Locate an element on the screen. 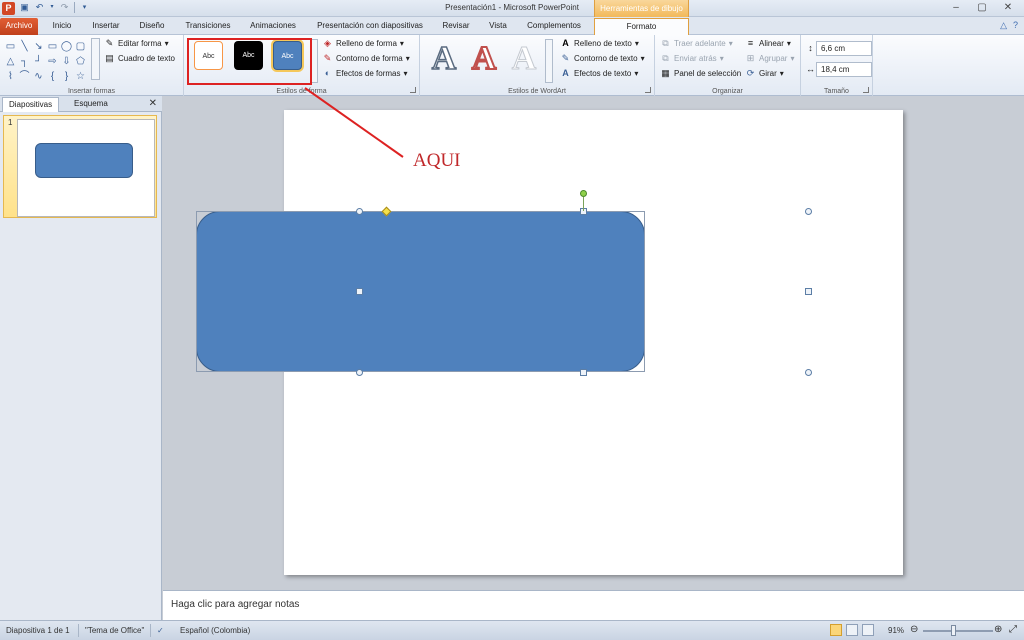  slide-sorter-view-button is located at coordinates (852, 630).